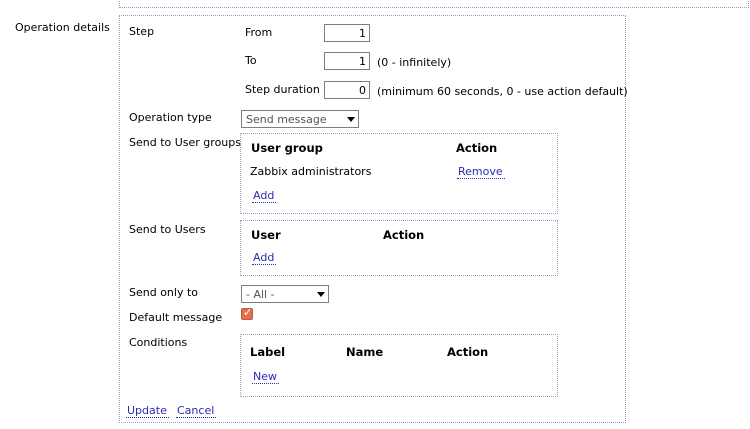  I want to click on condition-name-column-header: Name, so click(365, 352).